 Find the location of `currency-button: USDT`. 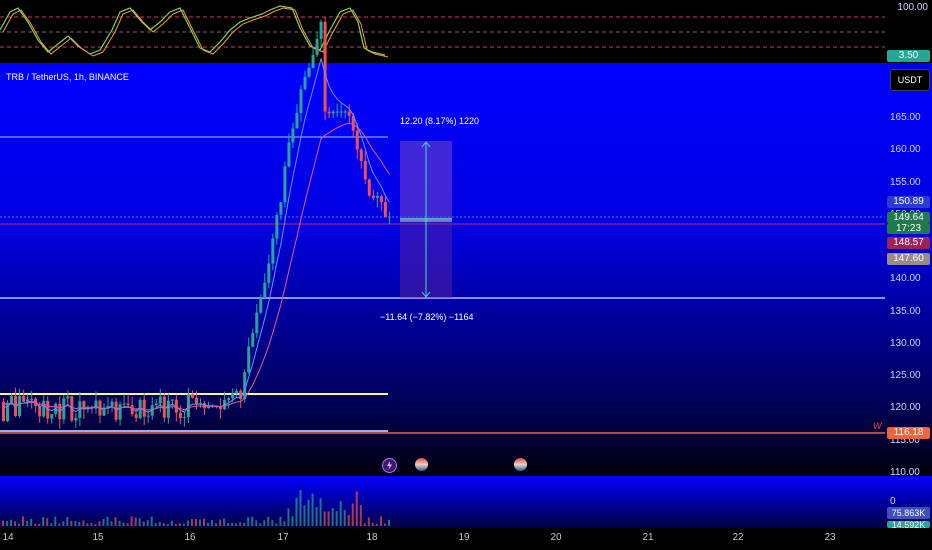

currency-button: USDT is located at coordinates (910, 80).